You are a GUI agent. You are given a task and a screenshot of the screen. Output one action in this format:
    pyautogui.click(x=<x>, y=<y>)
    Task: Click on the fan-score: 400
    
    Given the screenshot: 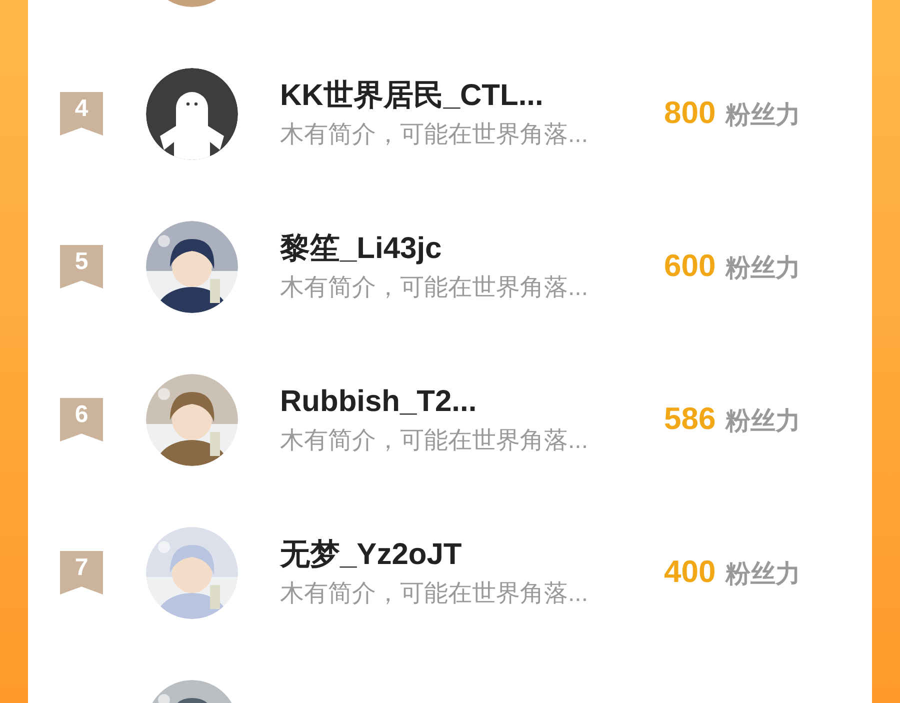 What is the action you would take?
    pyautogui.click(x=690, y=572)
    